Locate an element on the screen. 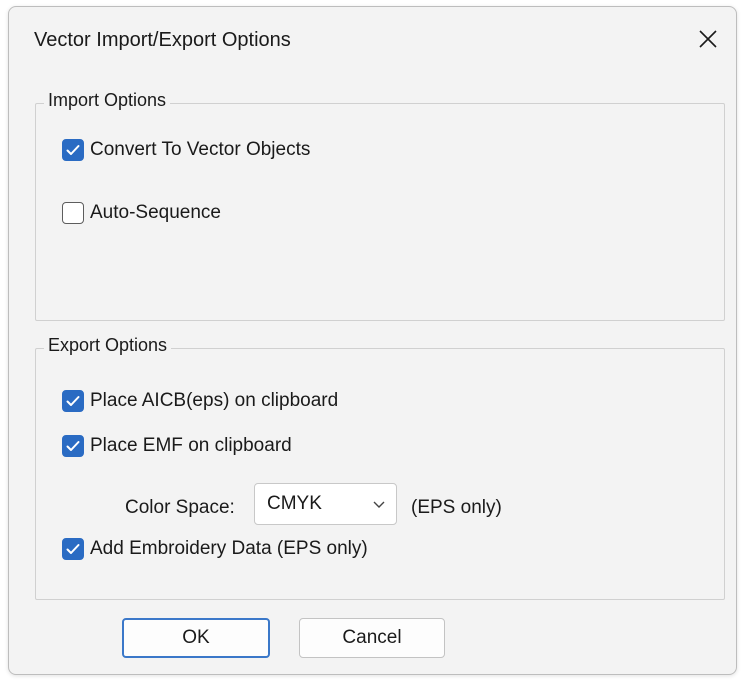 The height and width of the screenshot is (683, 747). place-emf-checkbox: Place EMF on clipboard is located at coordinates (177, 446).